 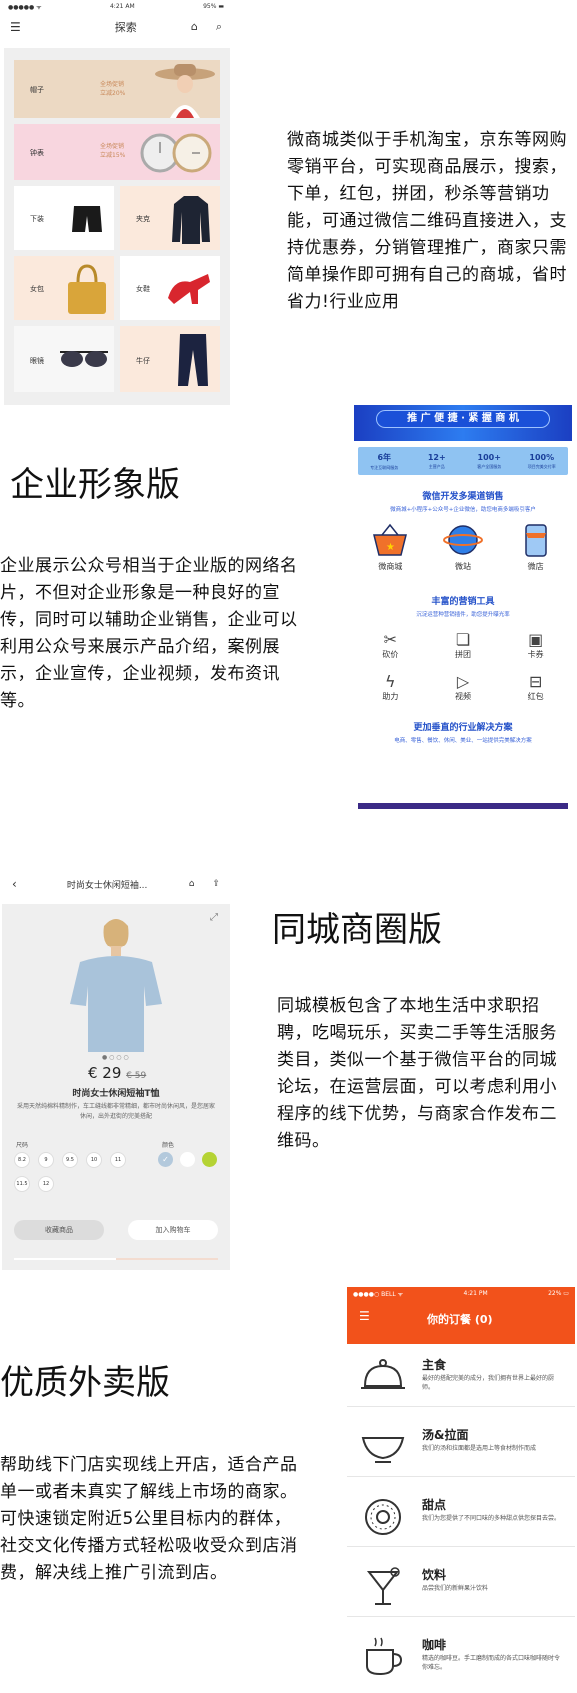 What do you see at coordinates (187, 1159) in the screenshot?
I see `color-swatch-white` at bounding box center [187, 1159].